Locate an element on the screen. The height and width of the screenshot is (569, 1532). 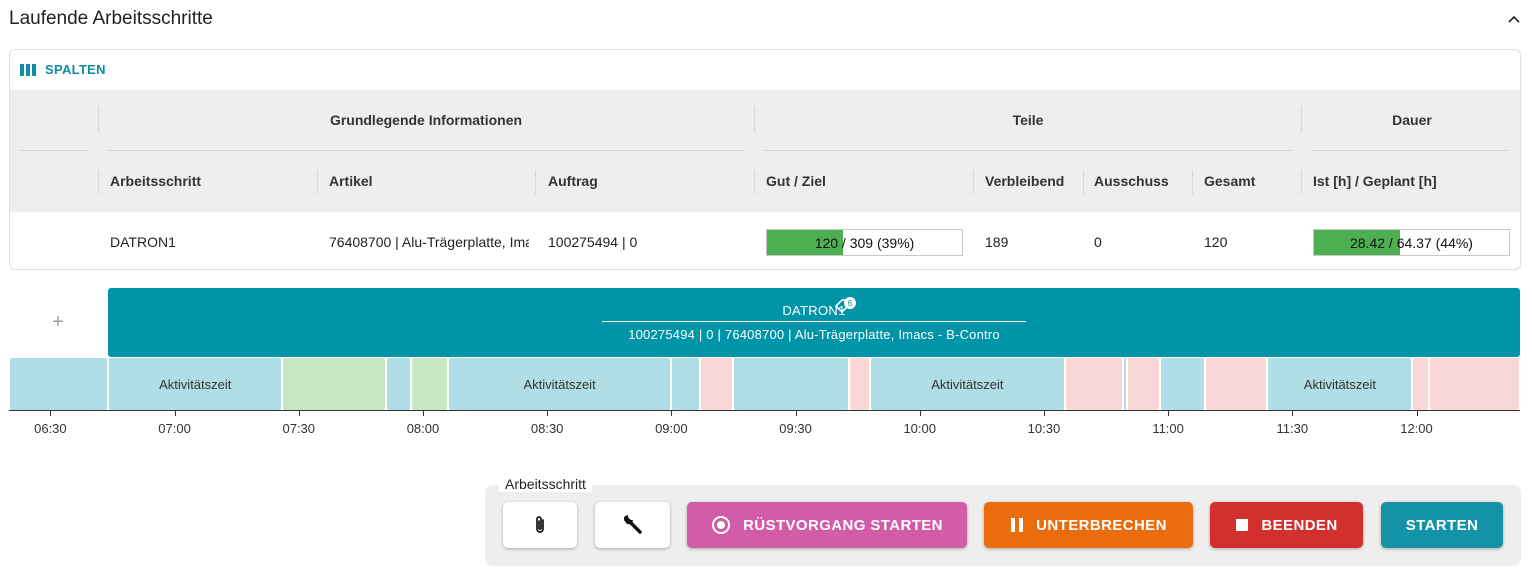
duration-progress: 28.42 / 64.37 (44%) is located at coordinates (1411, 242).